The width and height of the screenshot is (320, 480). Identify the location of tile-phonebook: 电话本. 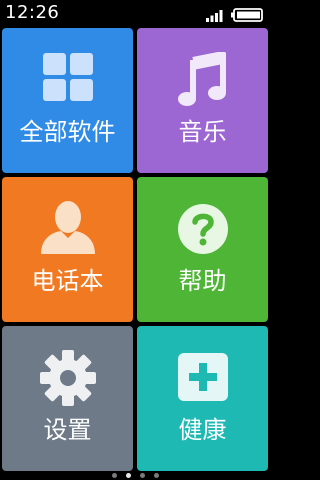
(67, 249).